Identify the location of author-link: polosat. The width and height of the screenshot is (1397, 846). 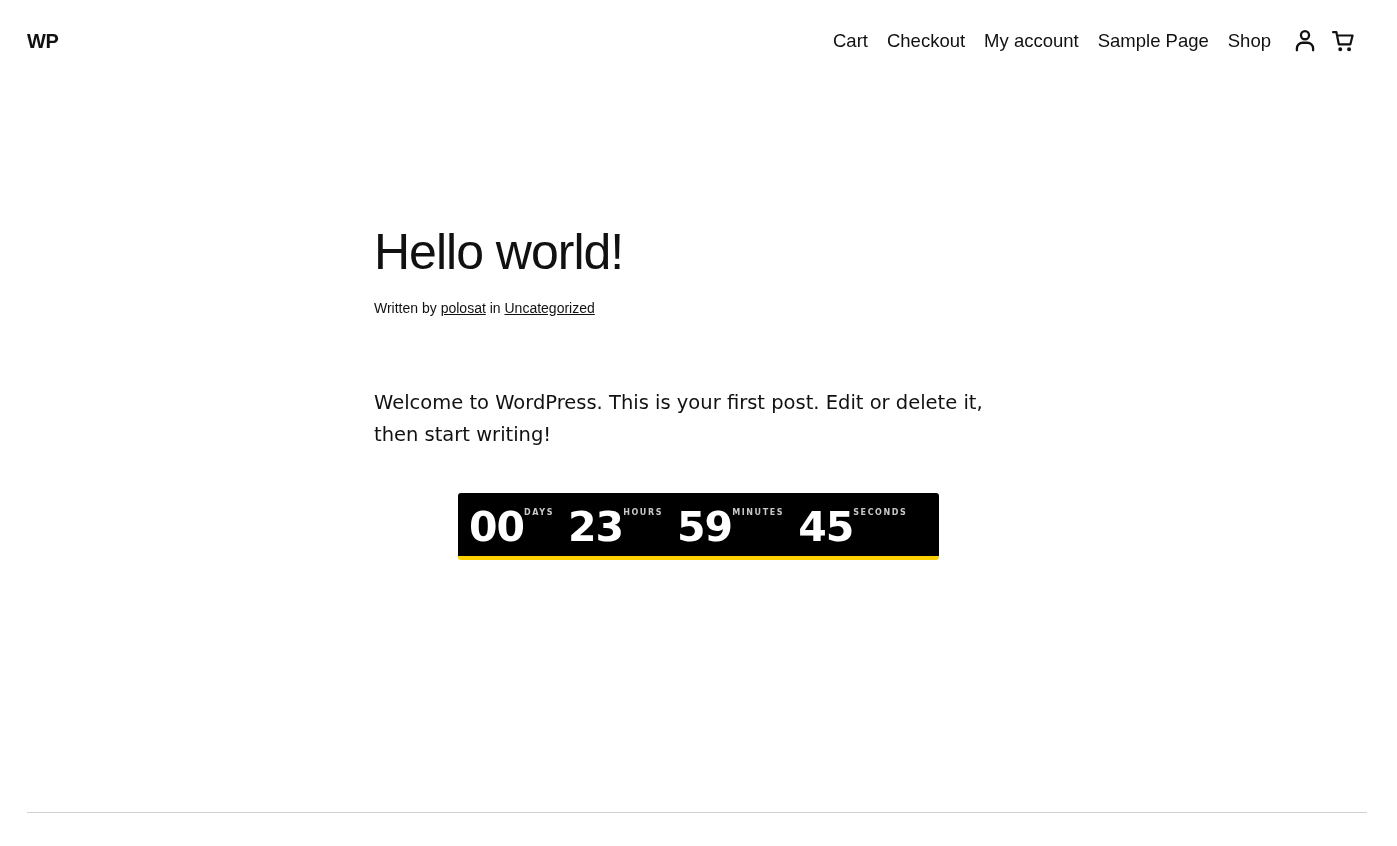
(463, 308).